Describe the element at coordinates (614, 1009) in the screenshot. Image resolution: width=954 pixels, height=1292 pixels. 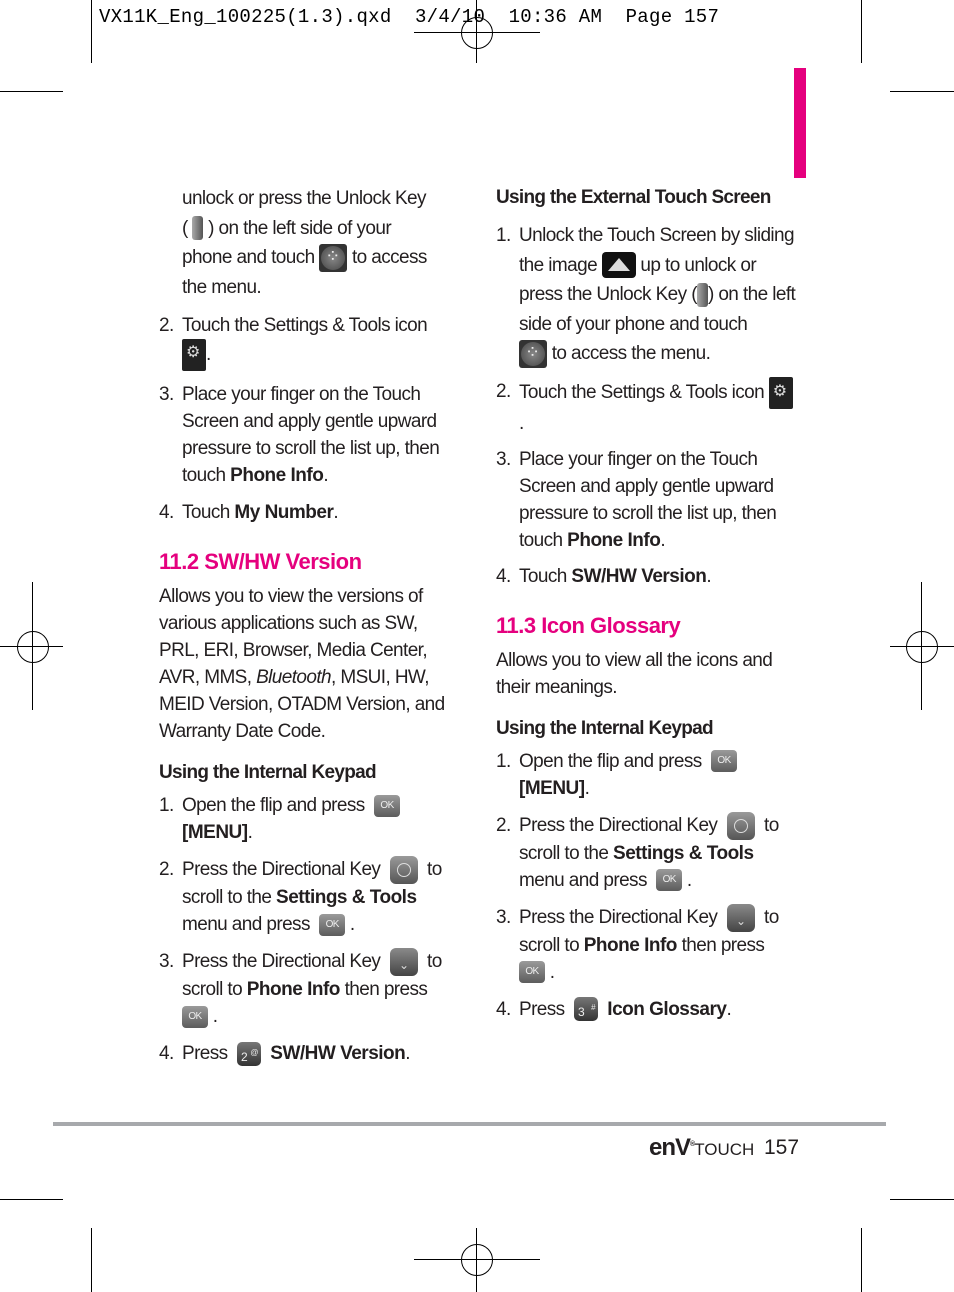
I see `list-item: 4. Press 3 # Icon Glossary.` at that location.